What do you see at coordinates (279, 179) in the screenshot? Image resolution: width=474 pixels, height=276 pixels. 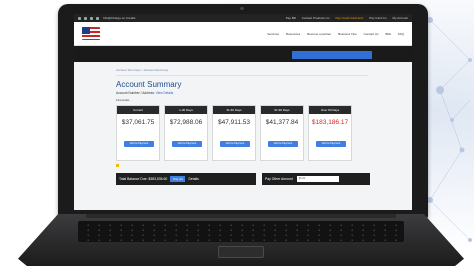 I see `pay-other-label: Pay Other Amount` at bounding box center [279, 179].